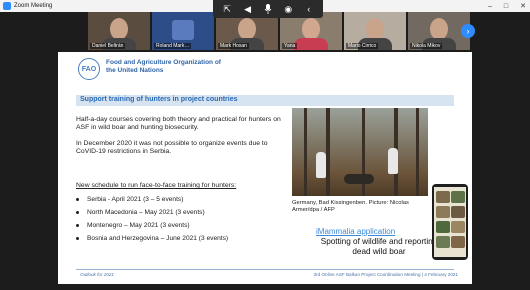  I want to click on window-controls: – □ ✕, so click(507, 6).